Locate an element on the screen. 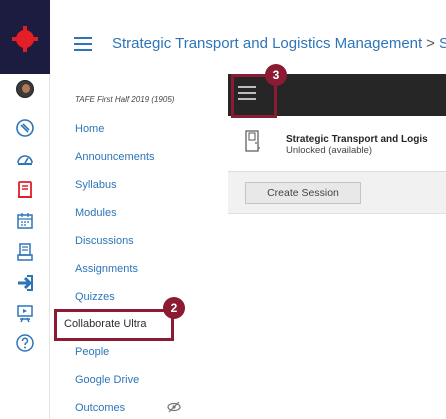  breadcrumb-current: St is located at coordinates (442, 43).